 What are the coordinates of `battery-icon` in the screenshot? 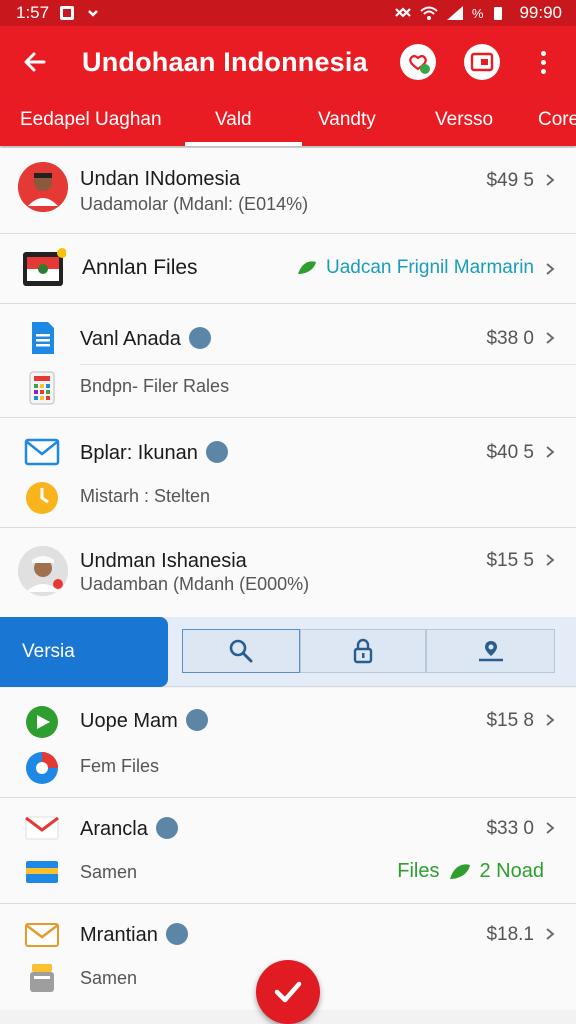 It's located at (501, 13).